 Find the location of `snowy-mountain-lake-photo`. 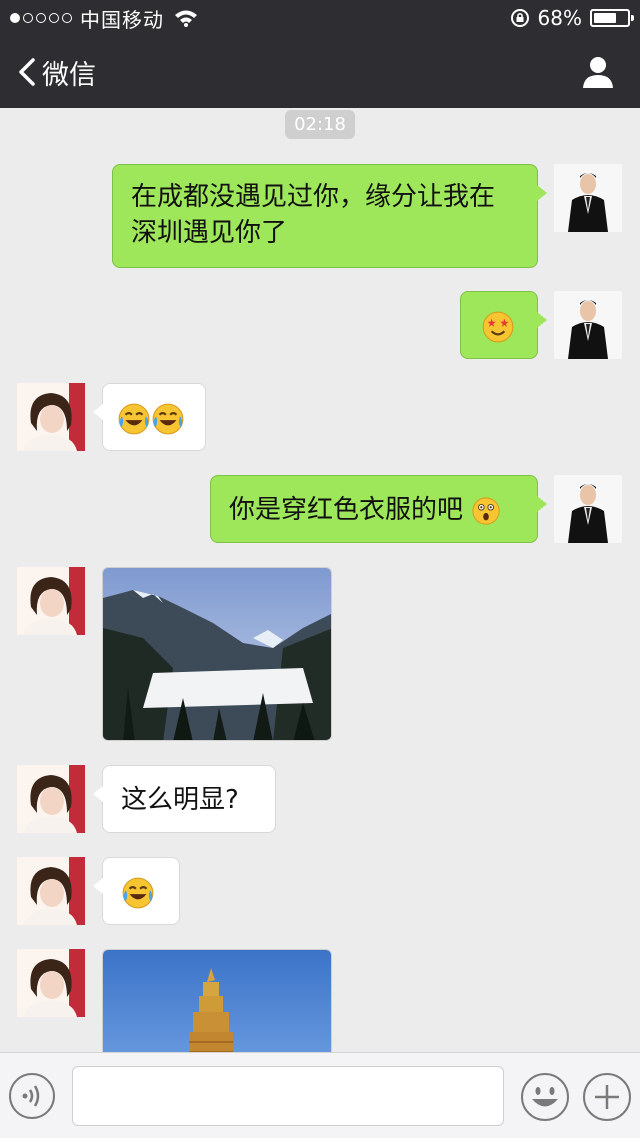

snowy-mountain-lake-photo is located at coordinates (217, 654).